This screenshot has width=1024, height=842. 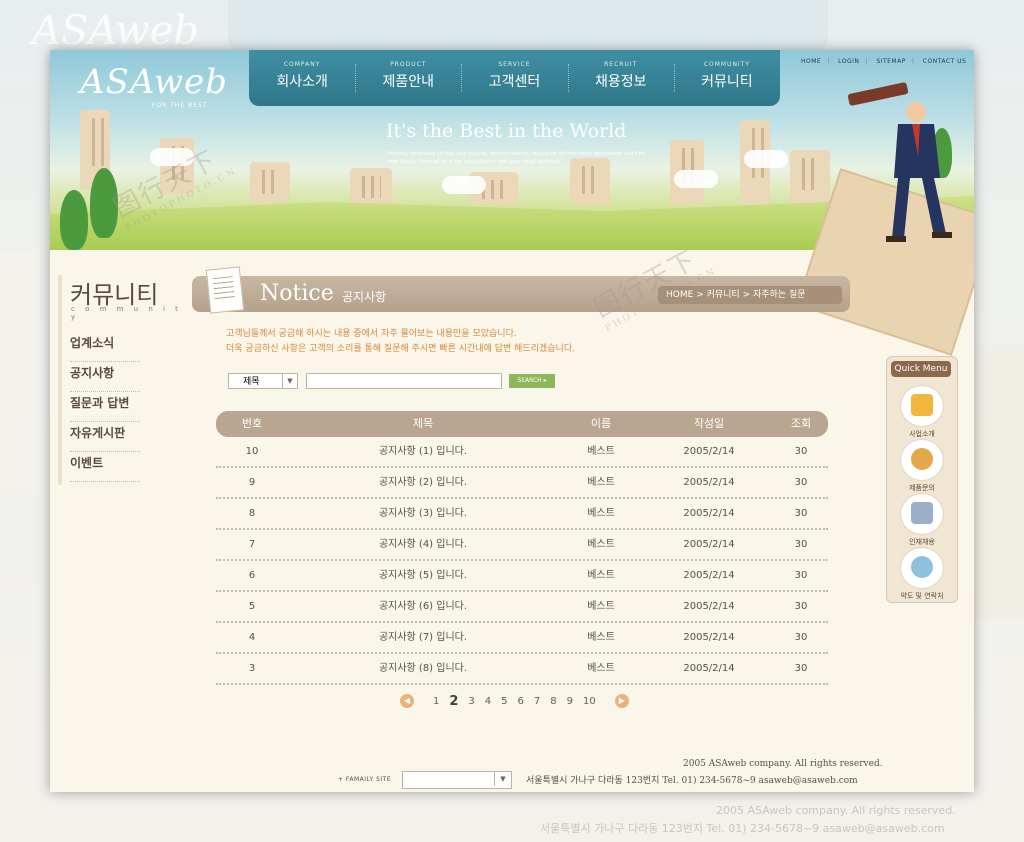 What do you see at coordinates (423, 423) in the screenshot?
I see `column-header-title: 제목` at bounding box center [423, 423].